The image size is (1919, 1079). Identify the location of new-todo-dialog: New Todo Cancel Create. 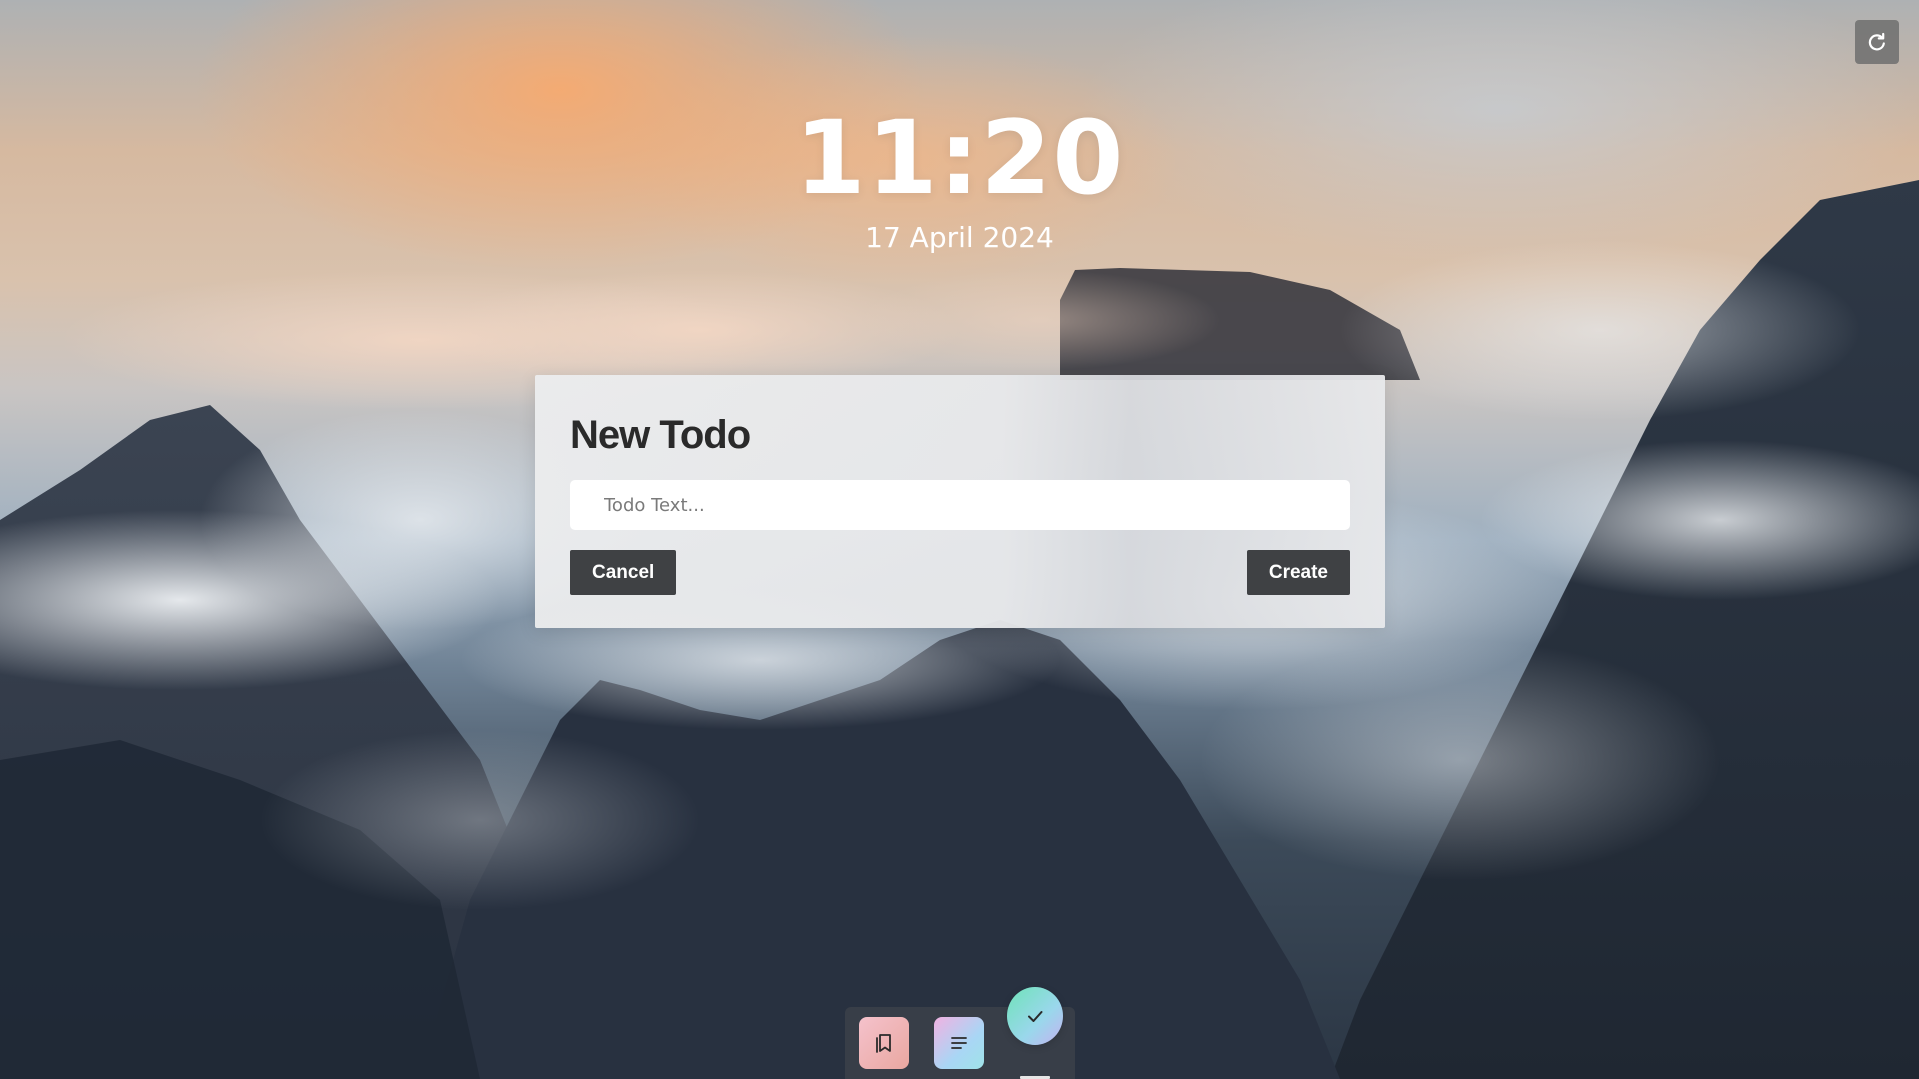
(960, 501).